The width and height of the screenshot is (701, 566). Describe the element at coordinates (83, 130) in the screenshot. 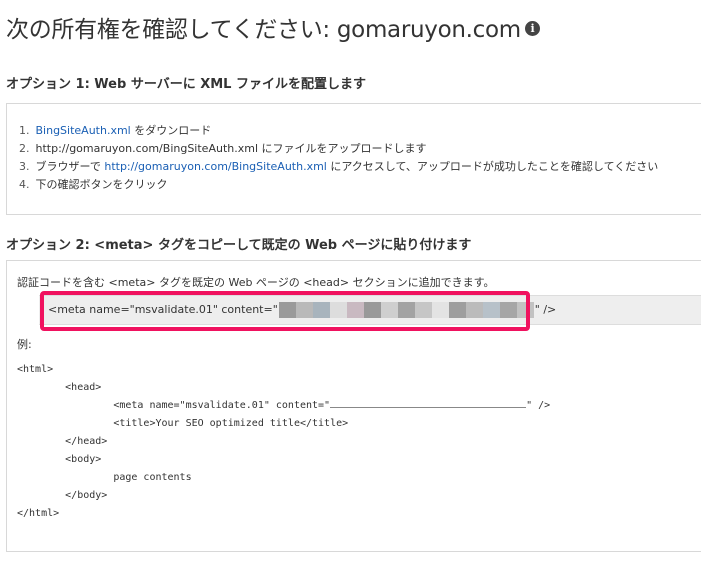

I see `download-xml-link: BingSiteAuth.xml` at that location.